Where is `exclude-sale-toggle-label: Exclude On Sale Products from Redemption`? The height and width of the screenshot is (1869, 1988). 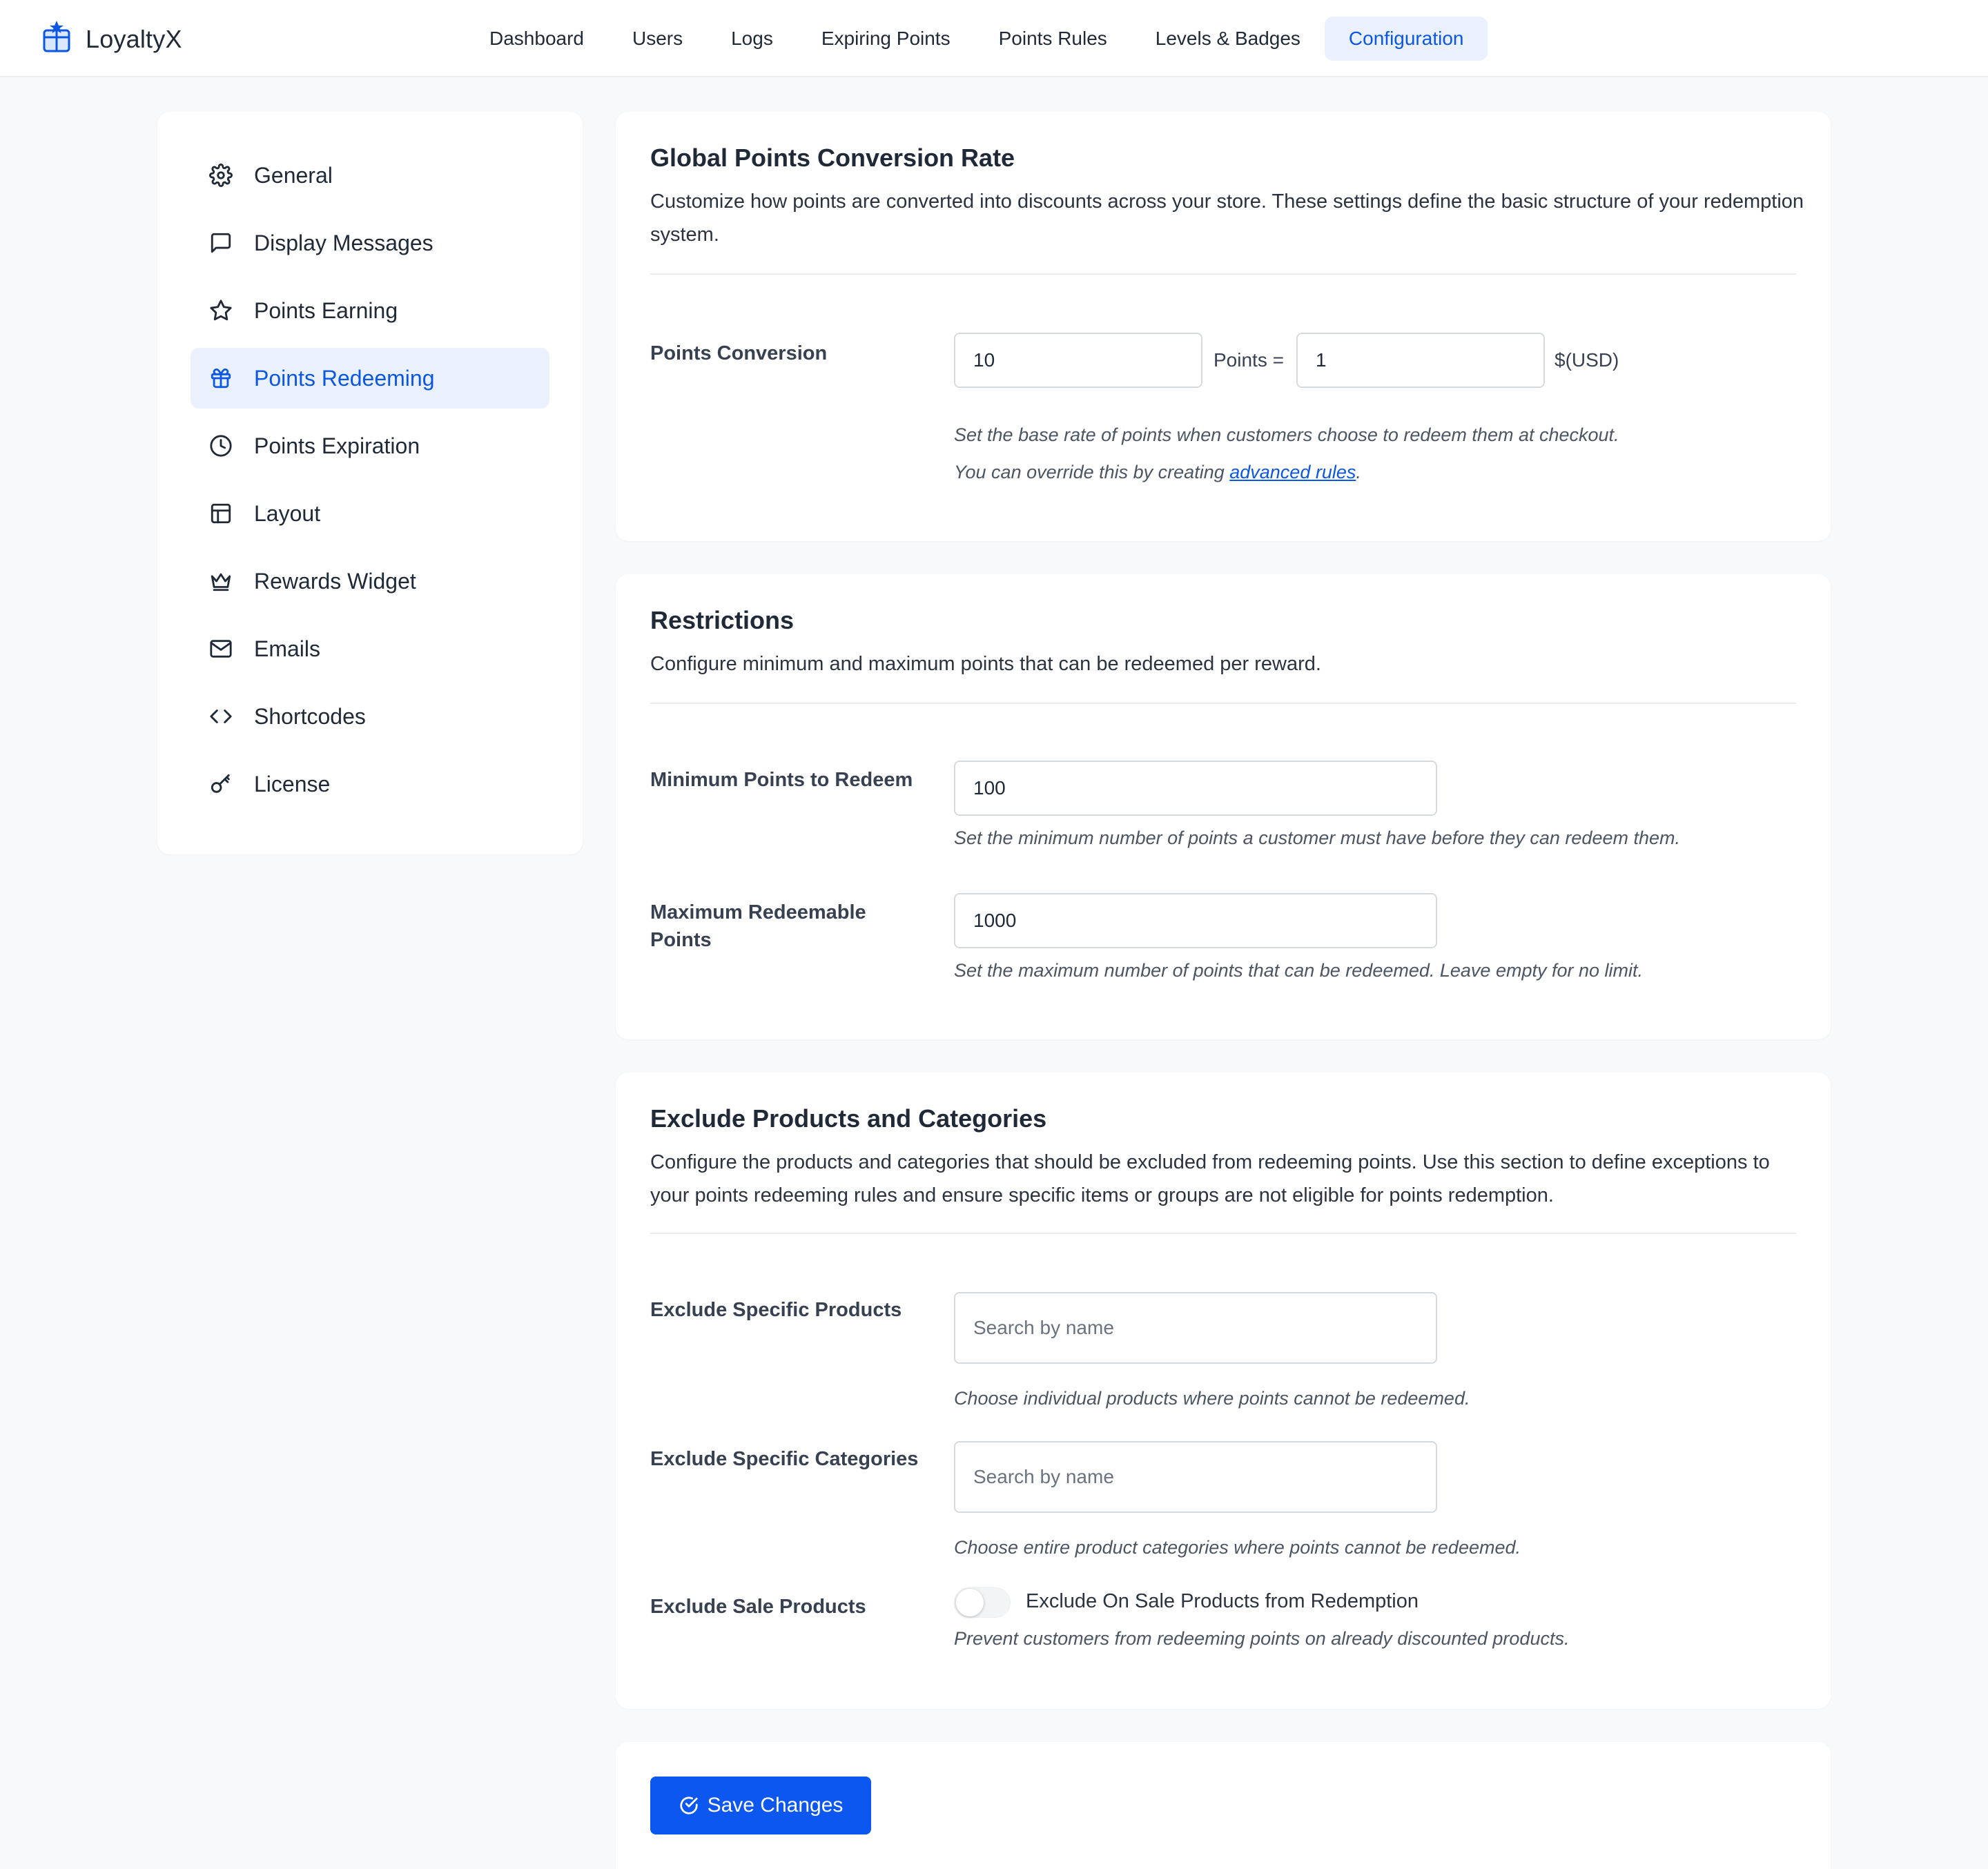
exclude-sale-toggle-label: Exclude On Sale Products from Redemption is located at coordinates (1222, 1601).